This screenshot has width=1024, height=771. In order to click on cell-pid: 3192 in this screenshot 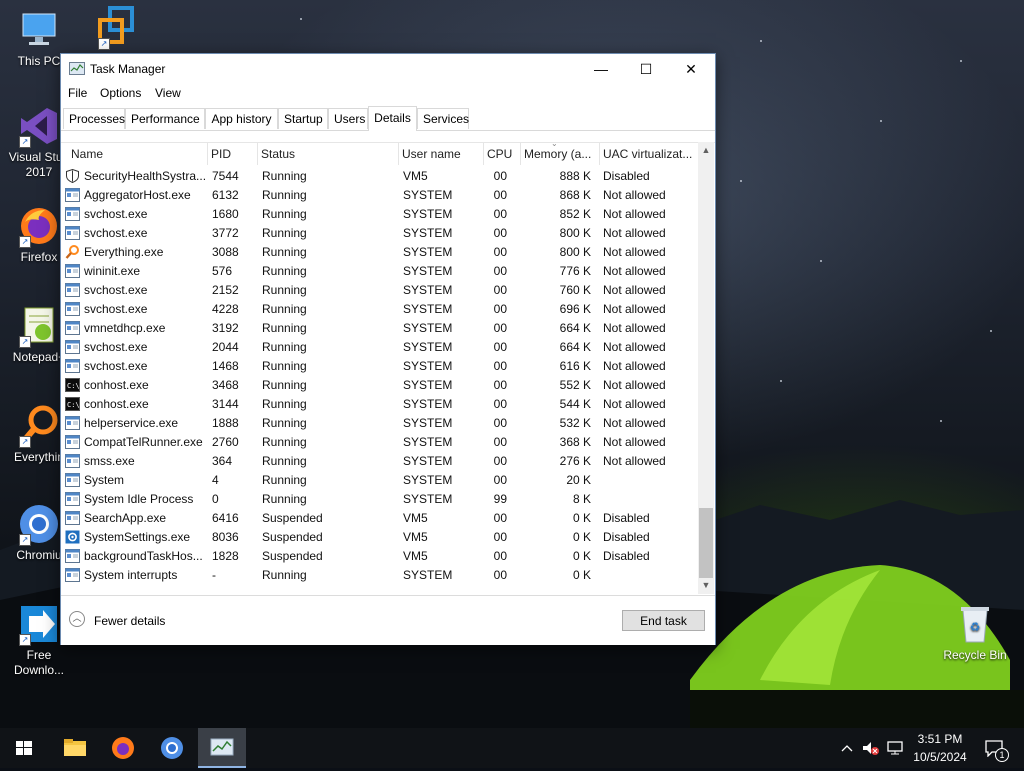, I will do `click(225, 328)`.